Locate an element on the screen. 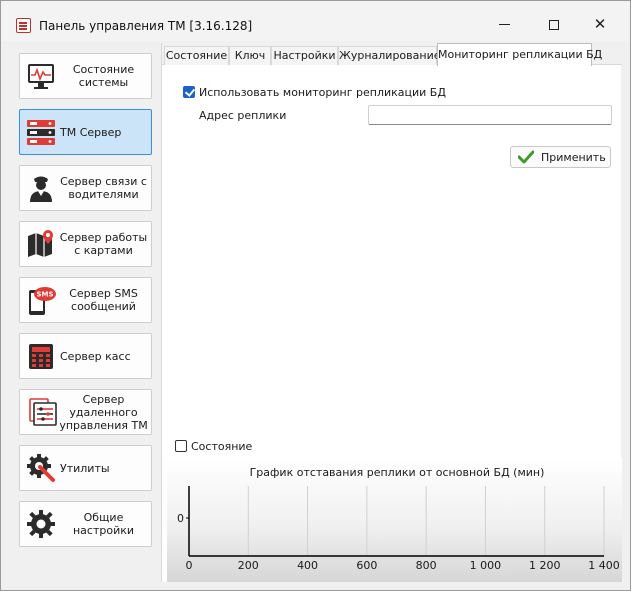  x-tick-label: 1 400 is located at coordinates (604, 565).